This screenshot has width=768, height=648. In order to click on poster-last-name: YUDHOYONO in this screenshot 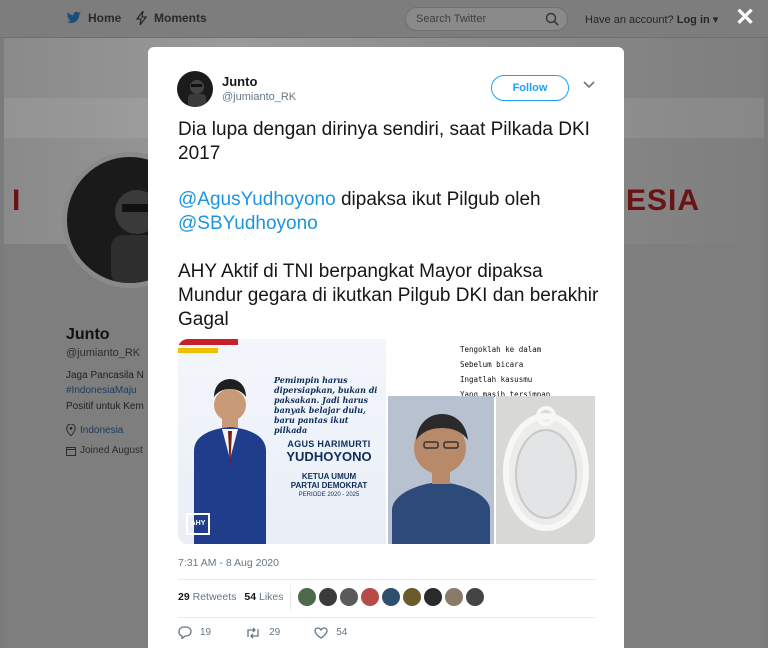, I will do `click(329, 456)`.